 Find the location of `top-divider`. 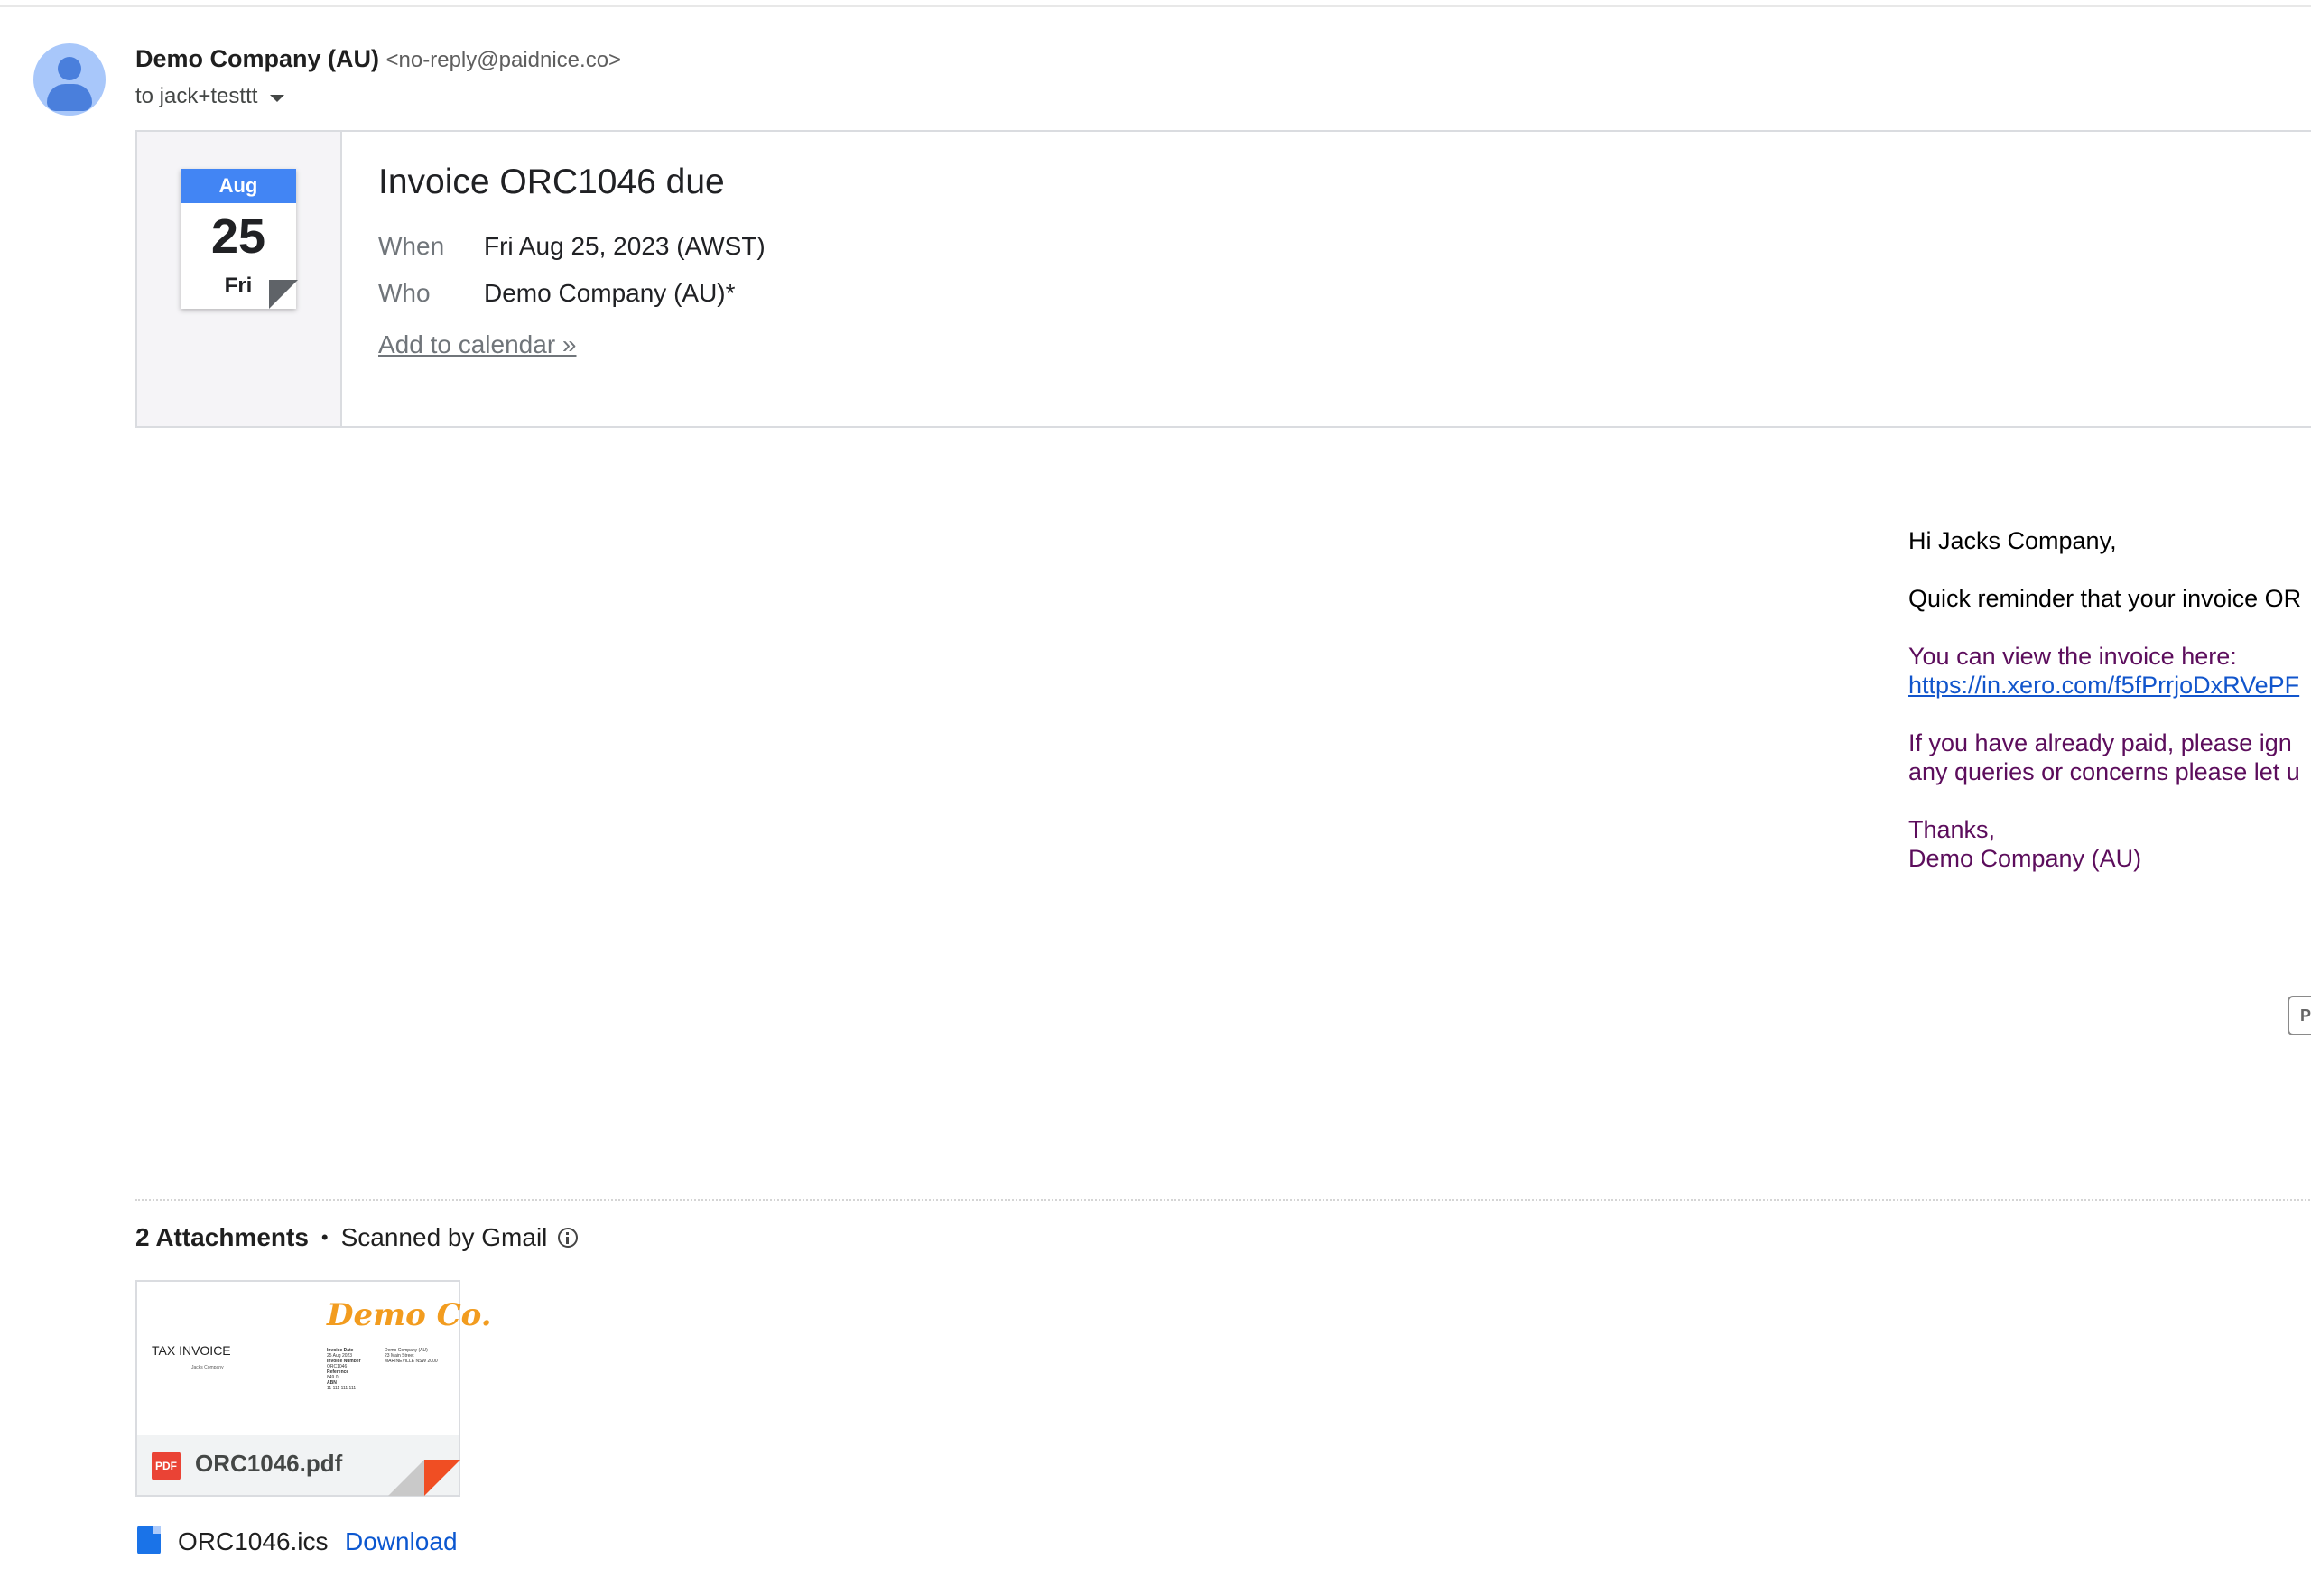

top-divider is located at coordinates (1155, 6).